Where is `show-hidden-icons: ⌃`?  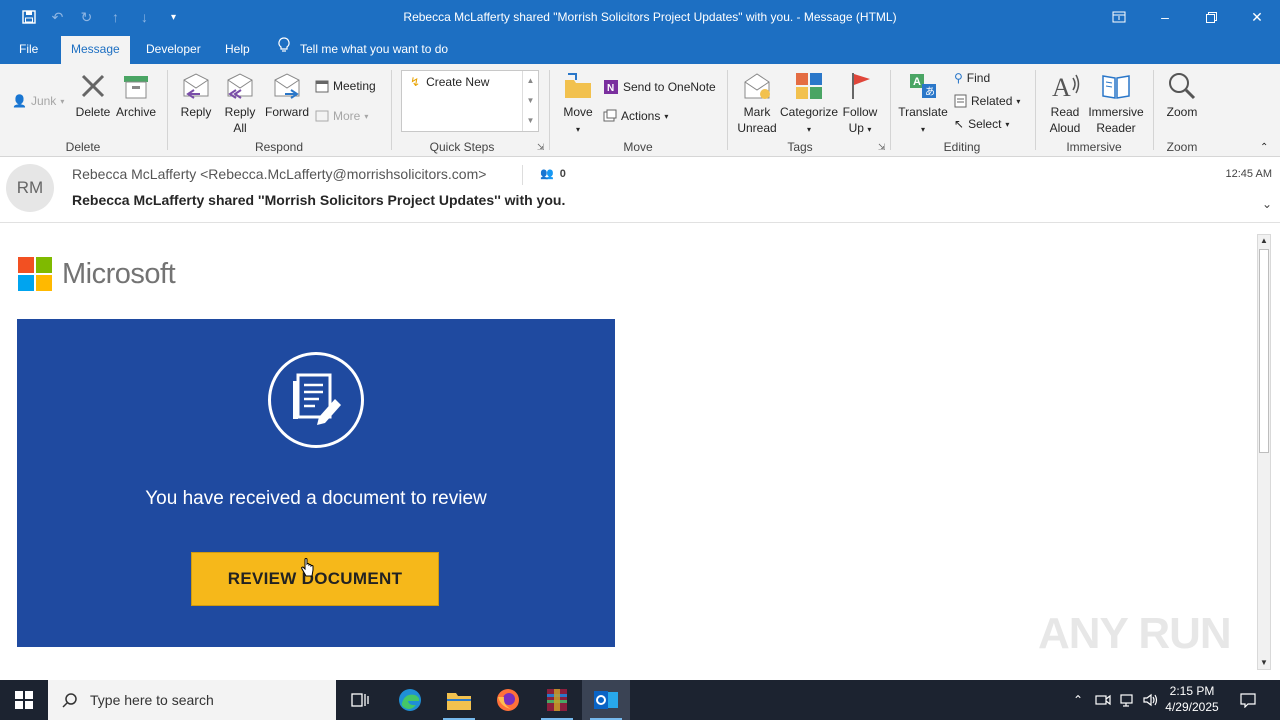
show-hidden-icons: ⌃ is located at coordinates (1078, 700).